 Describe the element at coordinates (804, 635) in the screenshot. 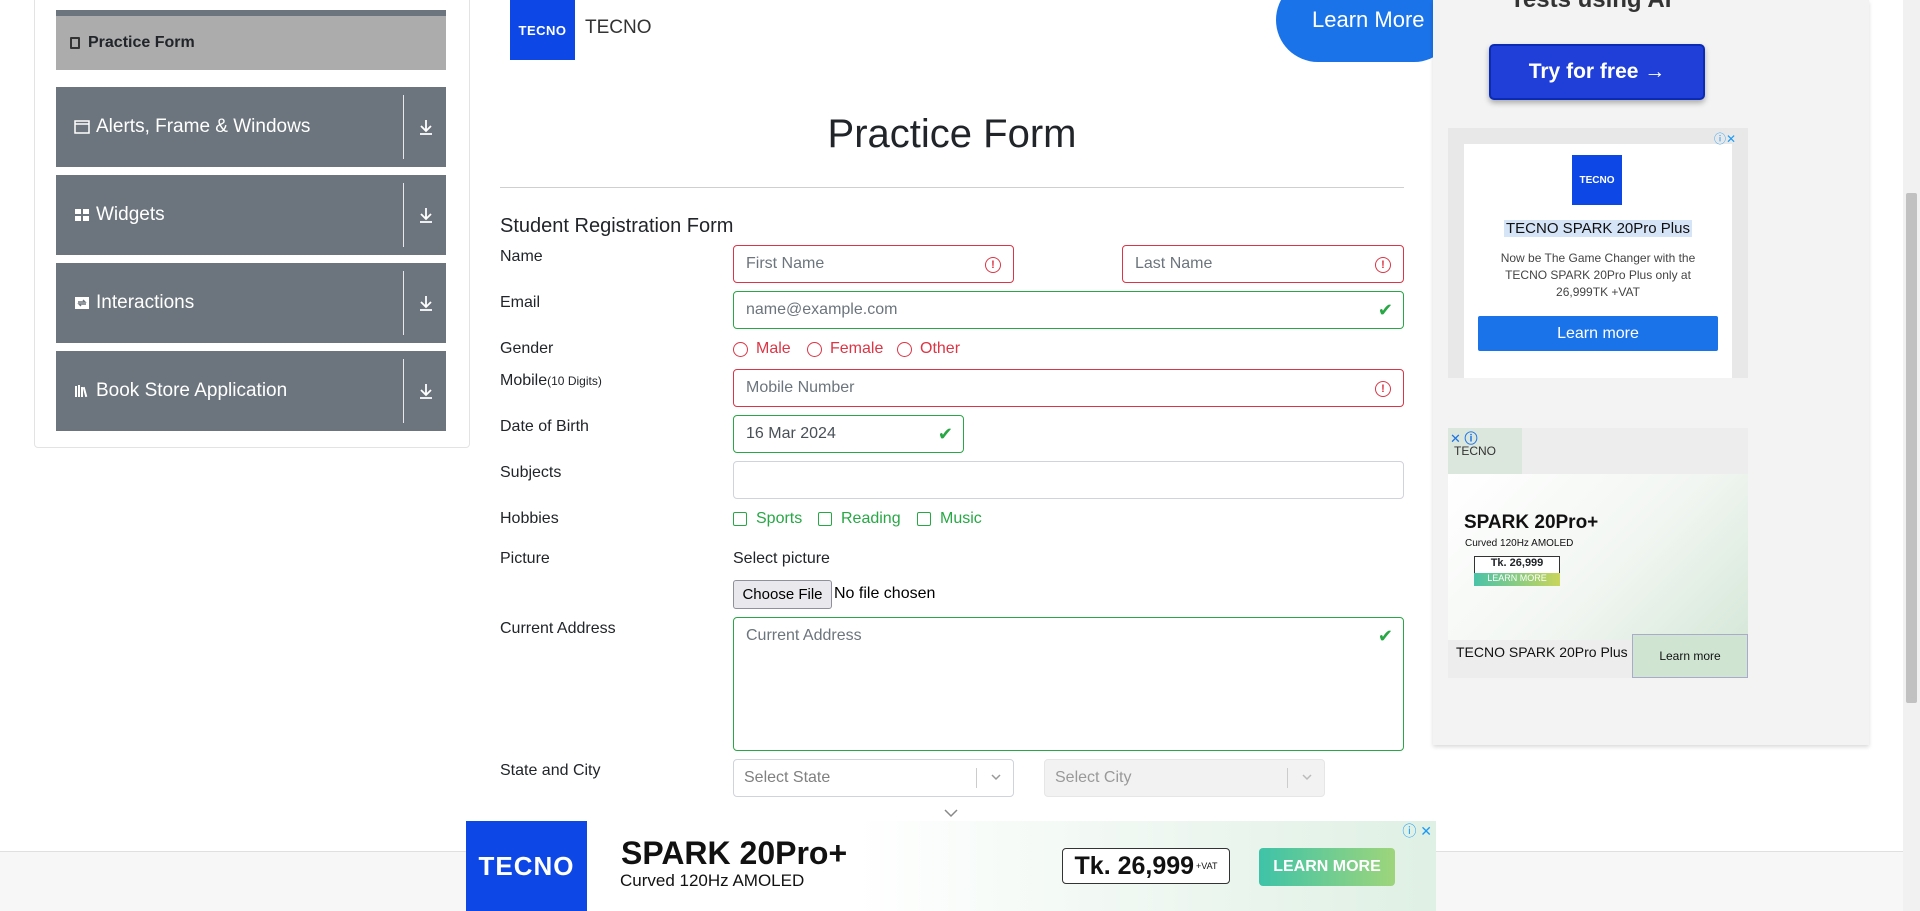

I see `address-placeholder: Current Address` at that location.